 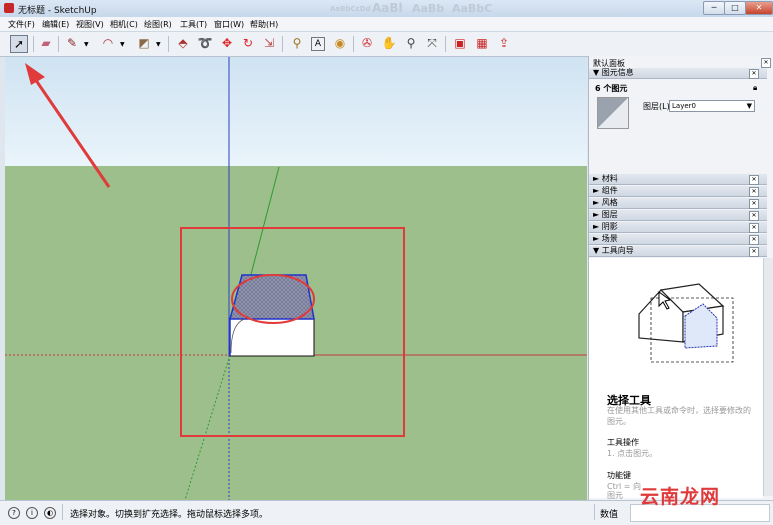 What do you see at coordinates (684, 106) in the screenshot?
I see `layer-value: Layer0` at bounding box center [684, 106].